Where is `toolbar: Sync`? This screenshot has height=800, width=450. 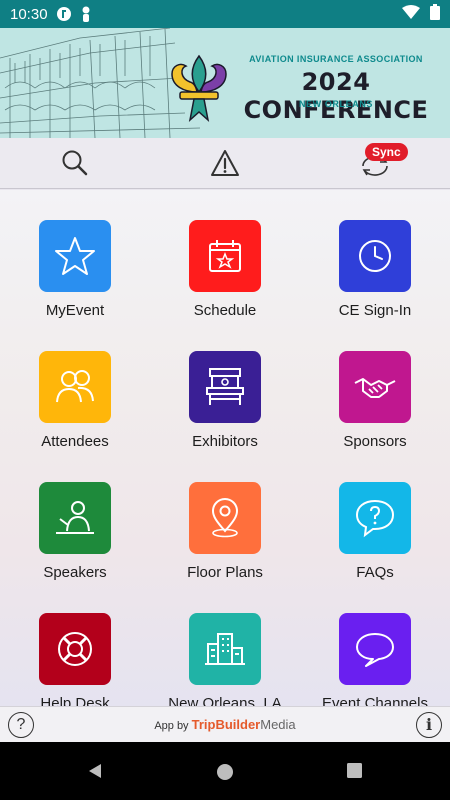
toolbar: Sync is located at coordinates (225, 163).